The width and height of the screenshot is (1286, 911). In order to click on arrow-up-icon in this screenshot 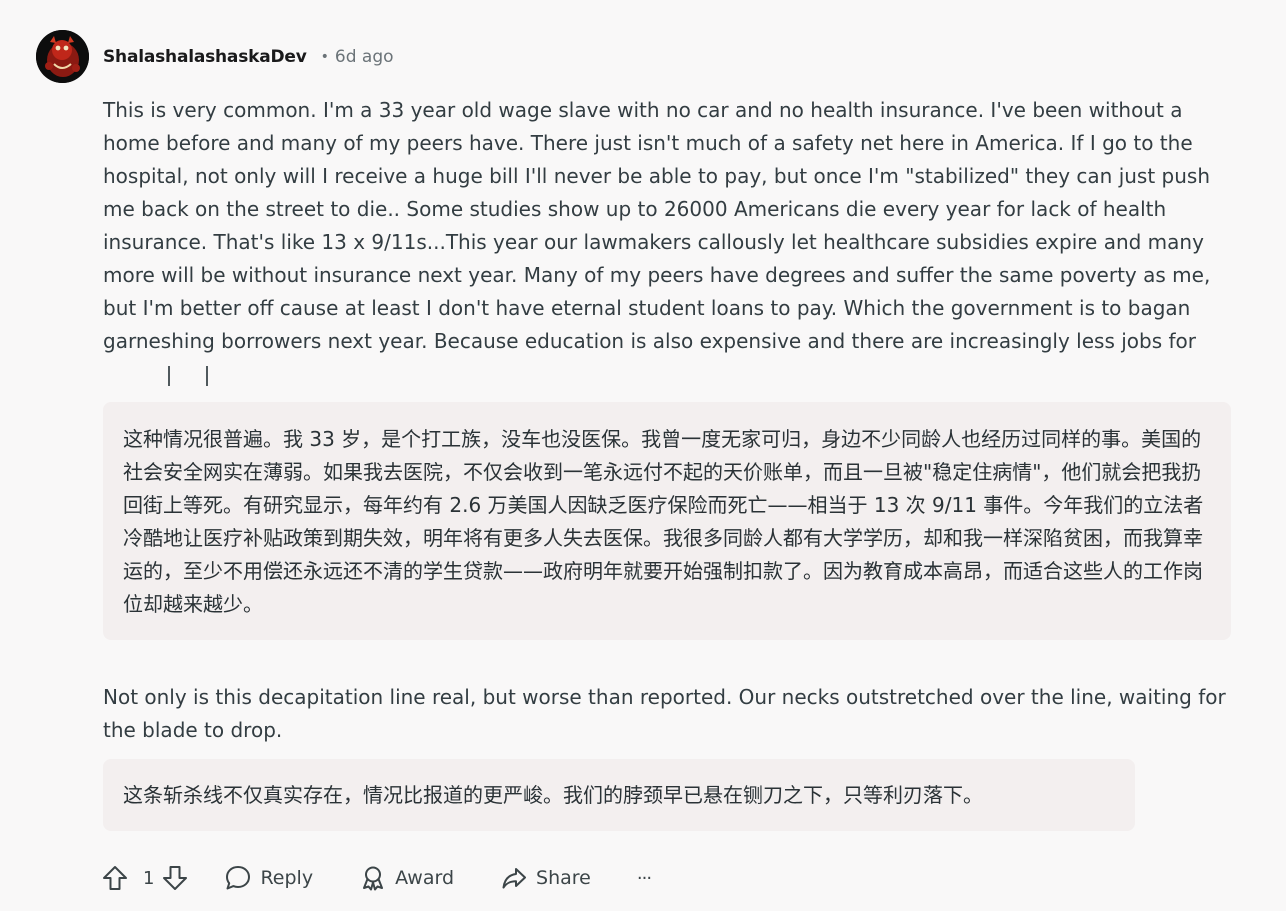, I will do `click(115, 878)`.